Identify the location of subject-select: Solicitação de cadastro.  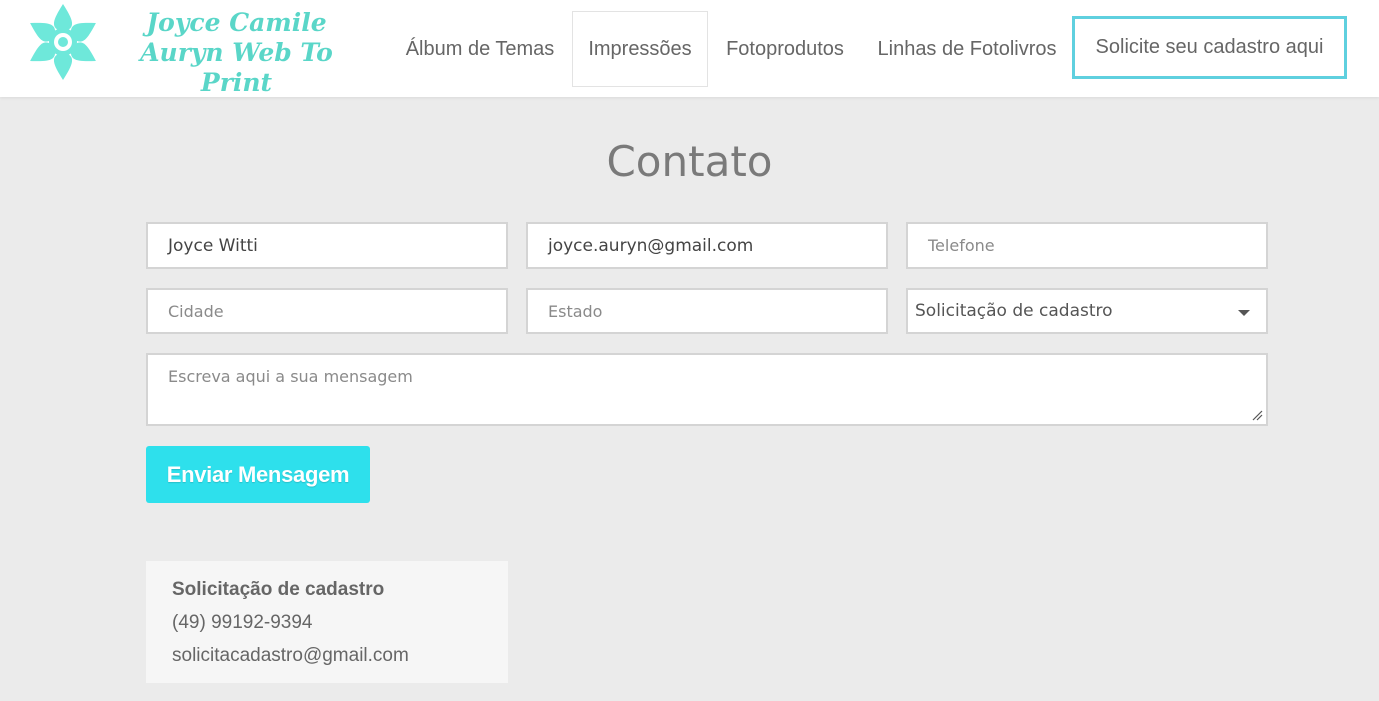
(1087, 311).